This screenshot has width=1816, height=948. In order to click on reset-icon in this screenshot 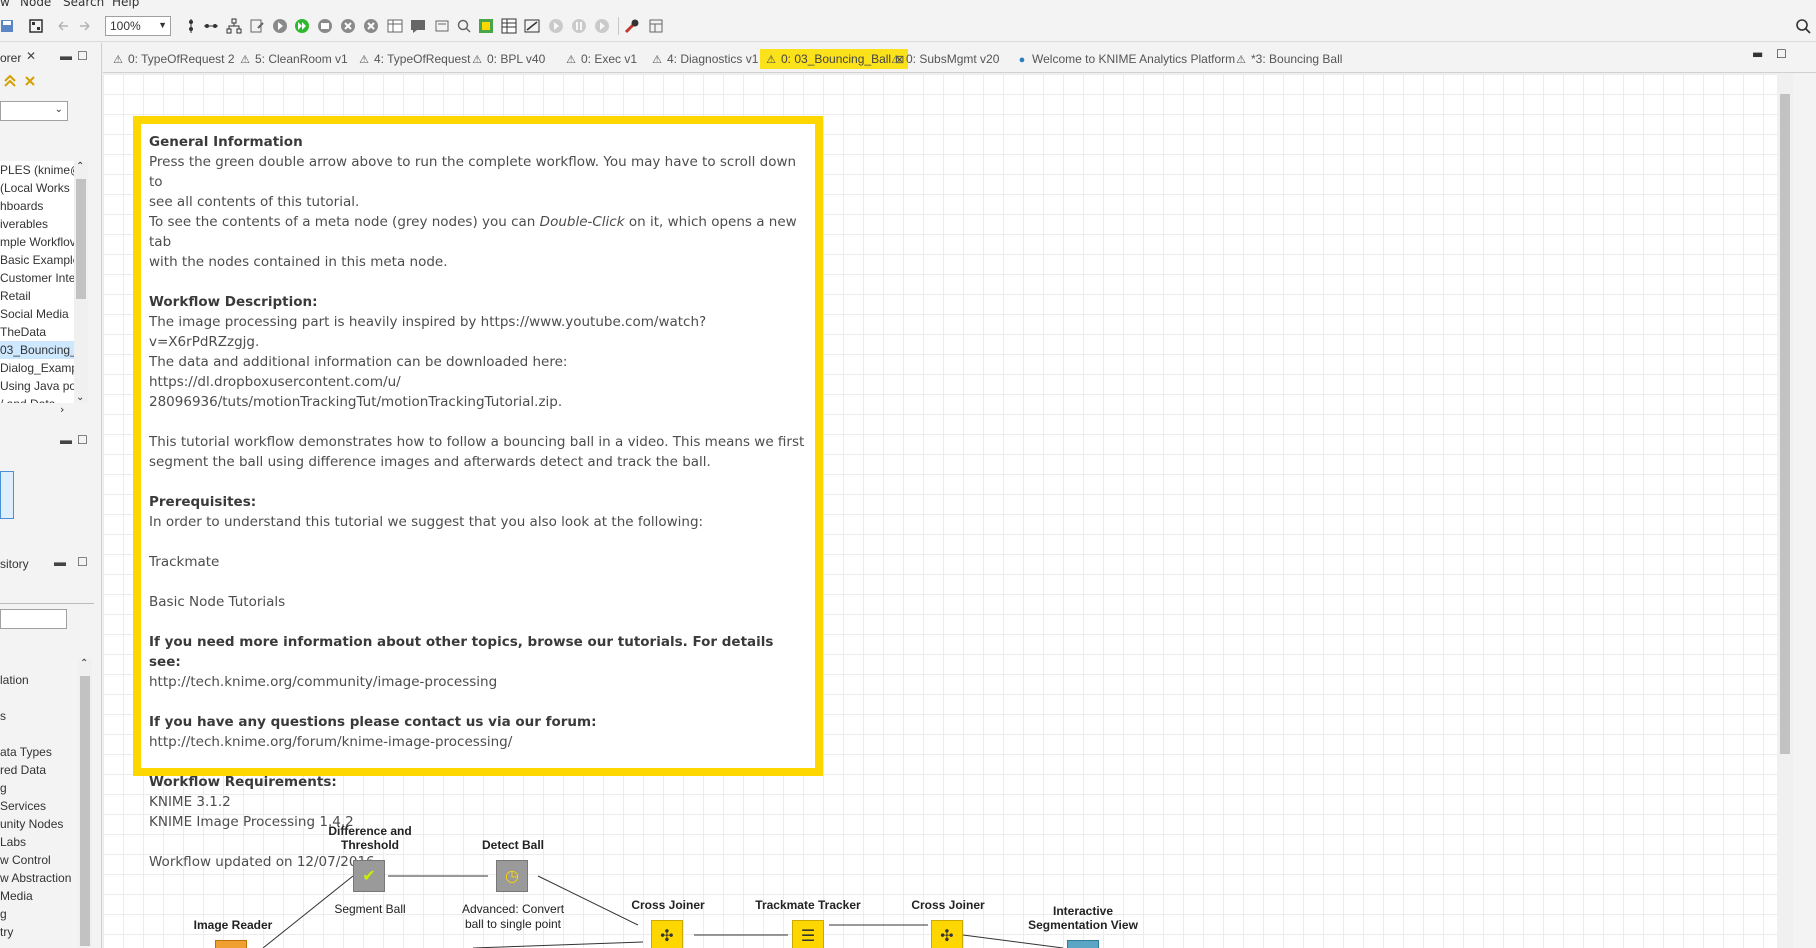, I will do `click(442, 26)`.